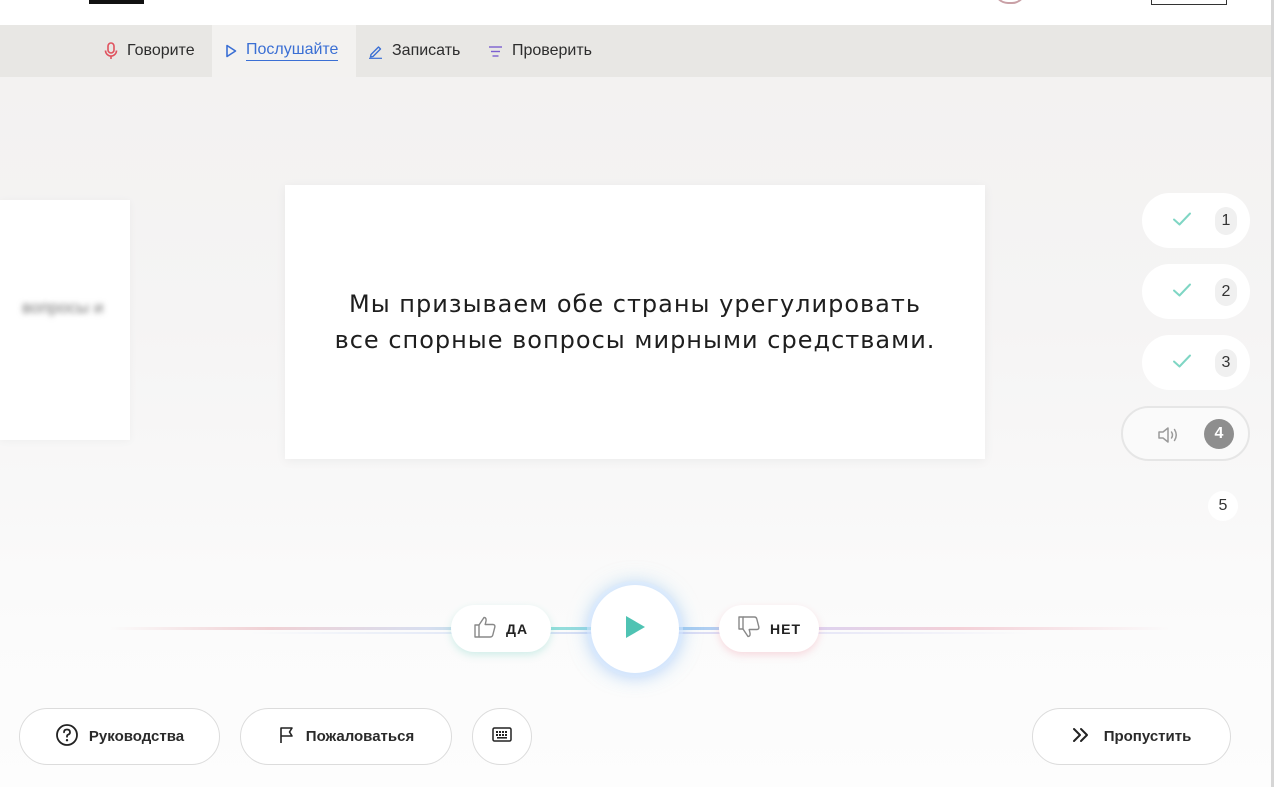 This screenshot has height=787, width=1274. What do you see at coordinates (375, 51) in the screenshot?
I see `pencil-icon` at bounding box center [375, 51].